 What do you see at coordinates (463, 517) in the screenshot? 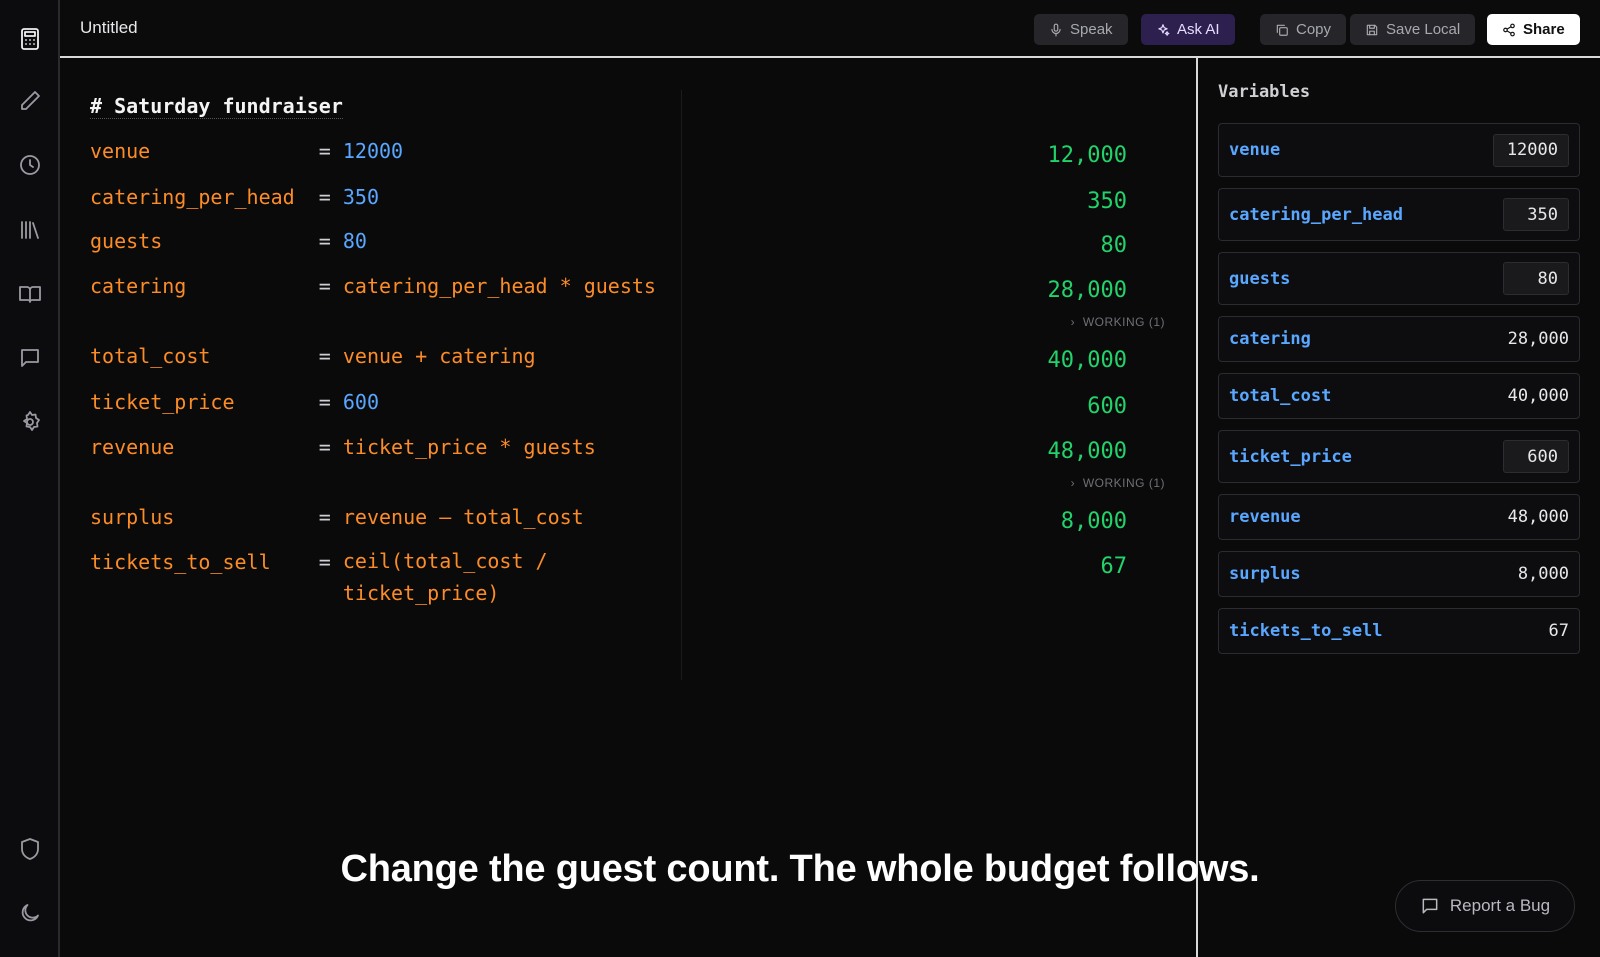
I see `line-expr: revenue – total_cost` at bounding box center [463, 517].